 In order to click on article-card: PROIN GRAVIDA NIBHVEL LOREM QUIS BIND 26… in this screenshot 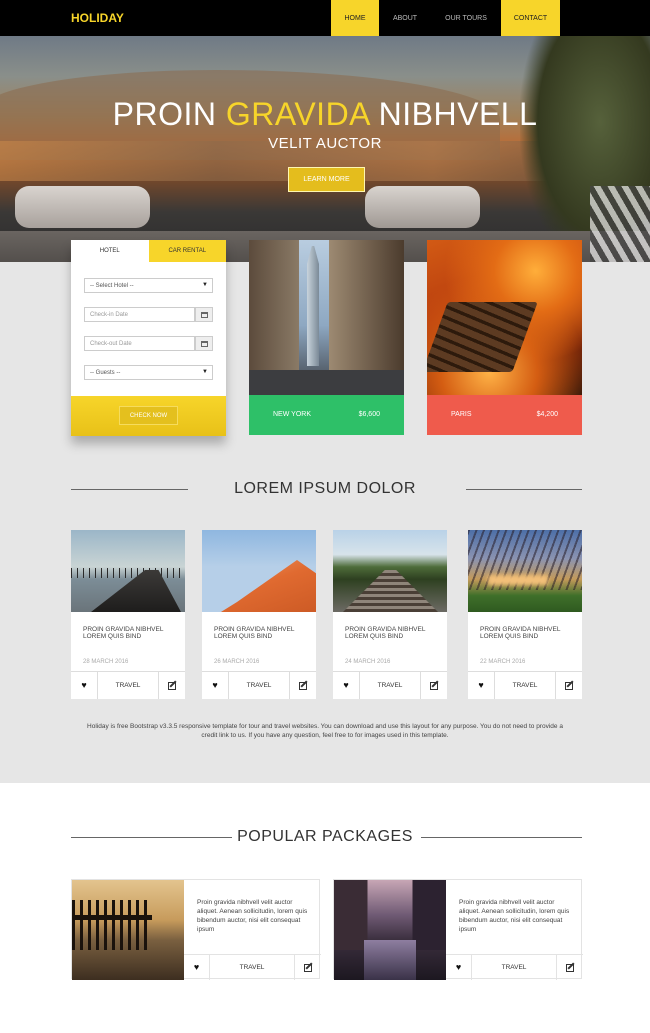, I will do `click(259, 614)`.